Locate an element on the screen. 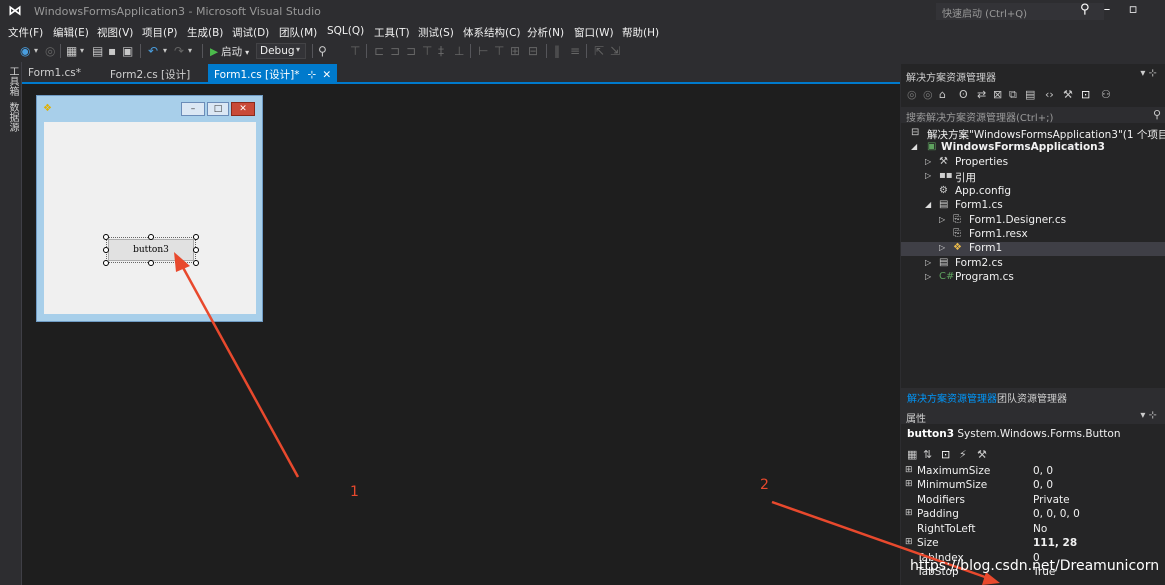 The height and width of the screenshot is (585, 1165). annotation-arrow-1-shaft is located at coordinates (239, 369).